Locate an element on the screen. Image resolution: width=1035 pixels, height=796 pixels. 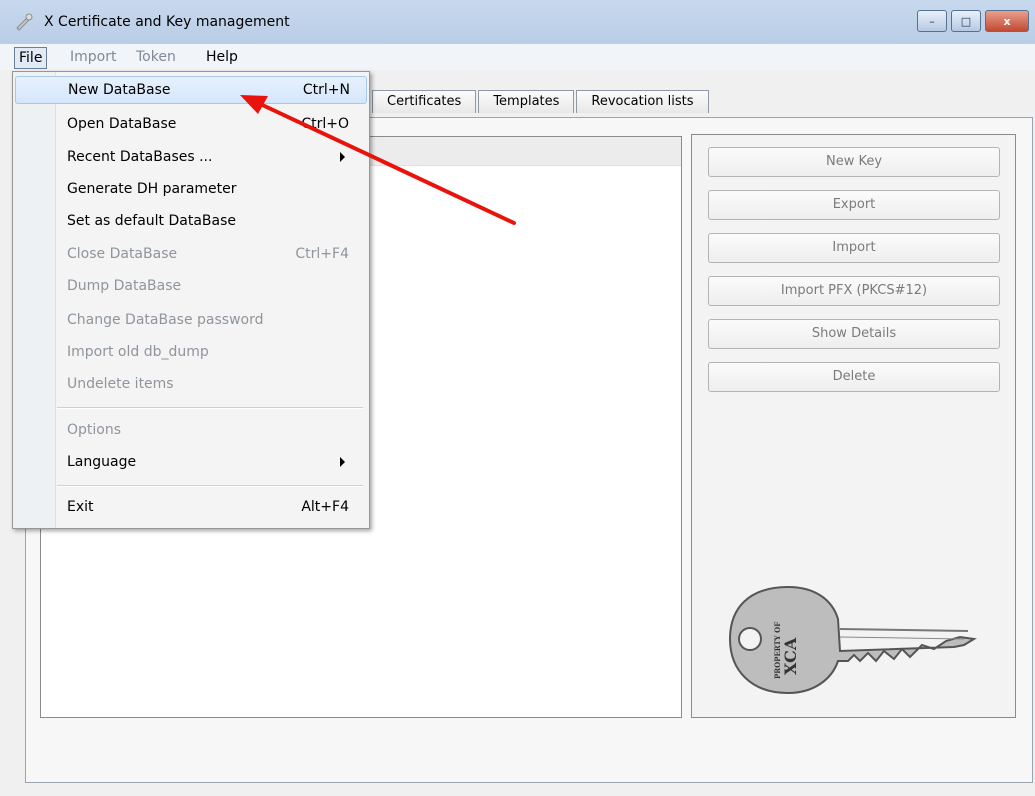
menu-item-label: Undelete items is located at coordinates (120, 384).